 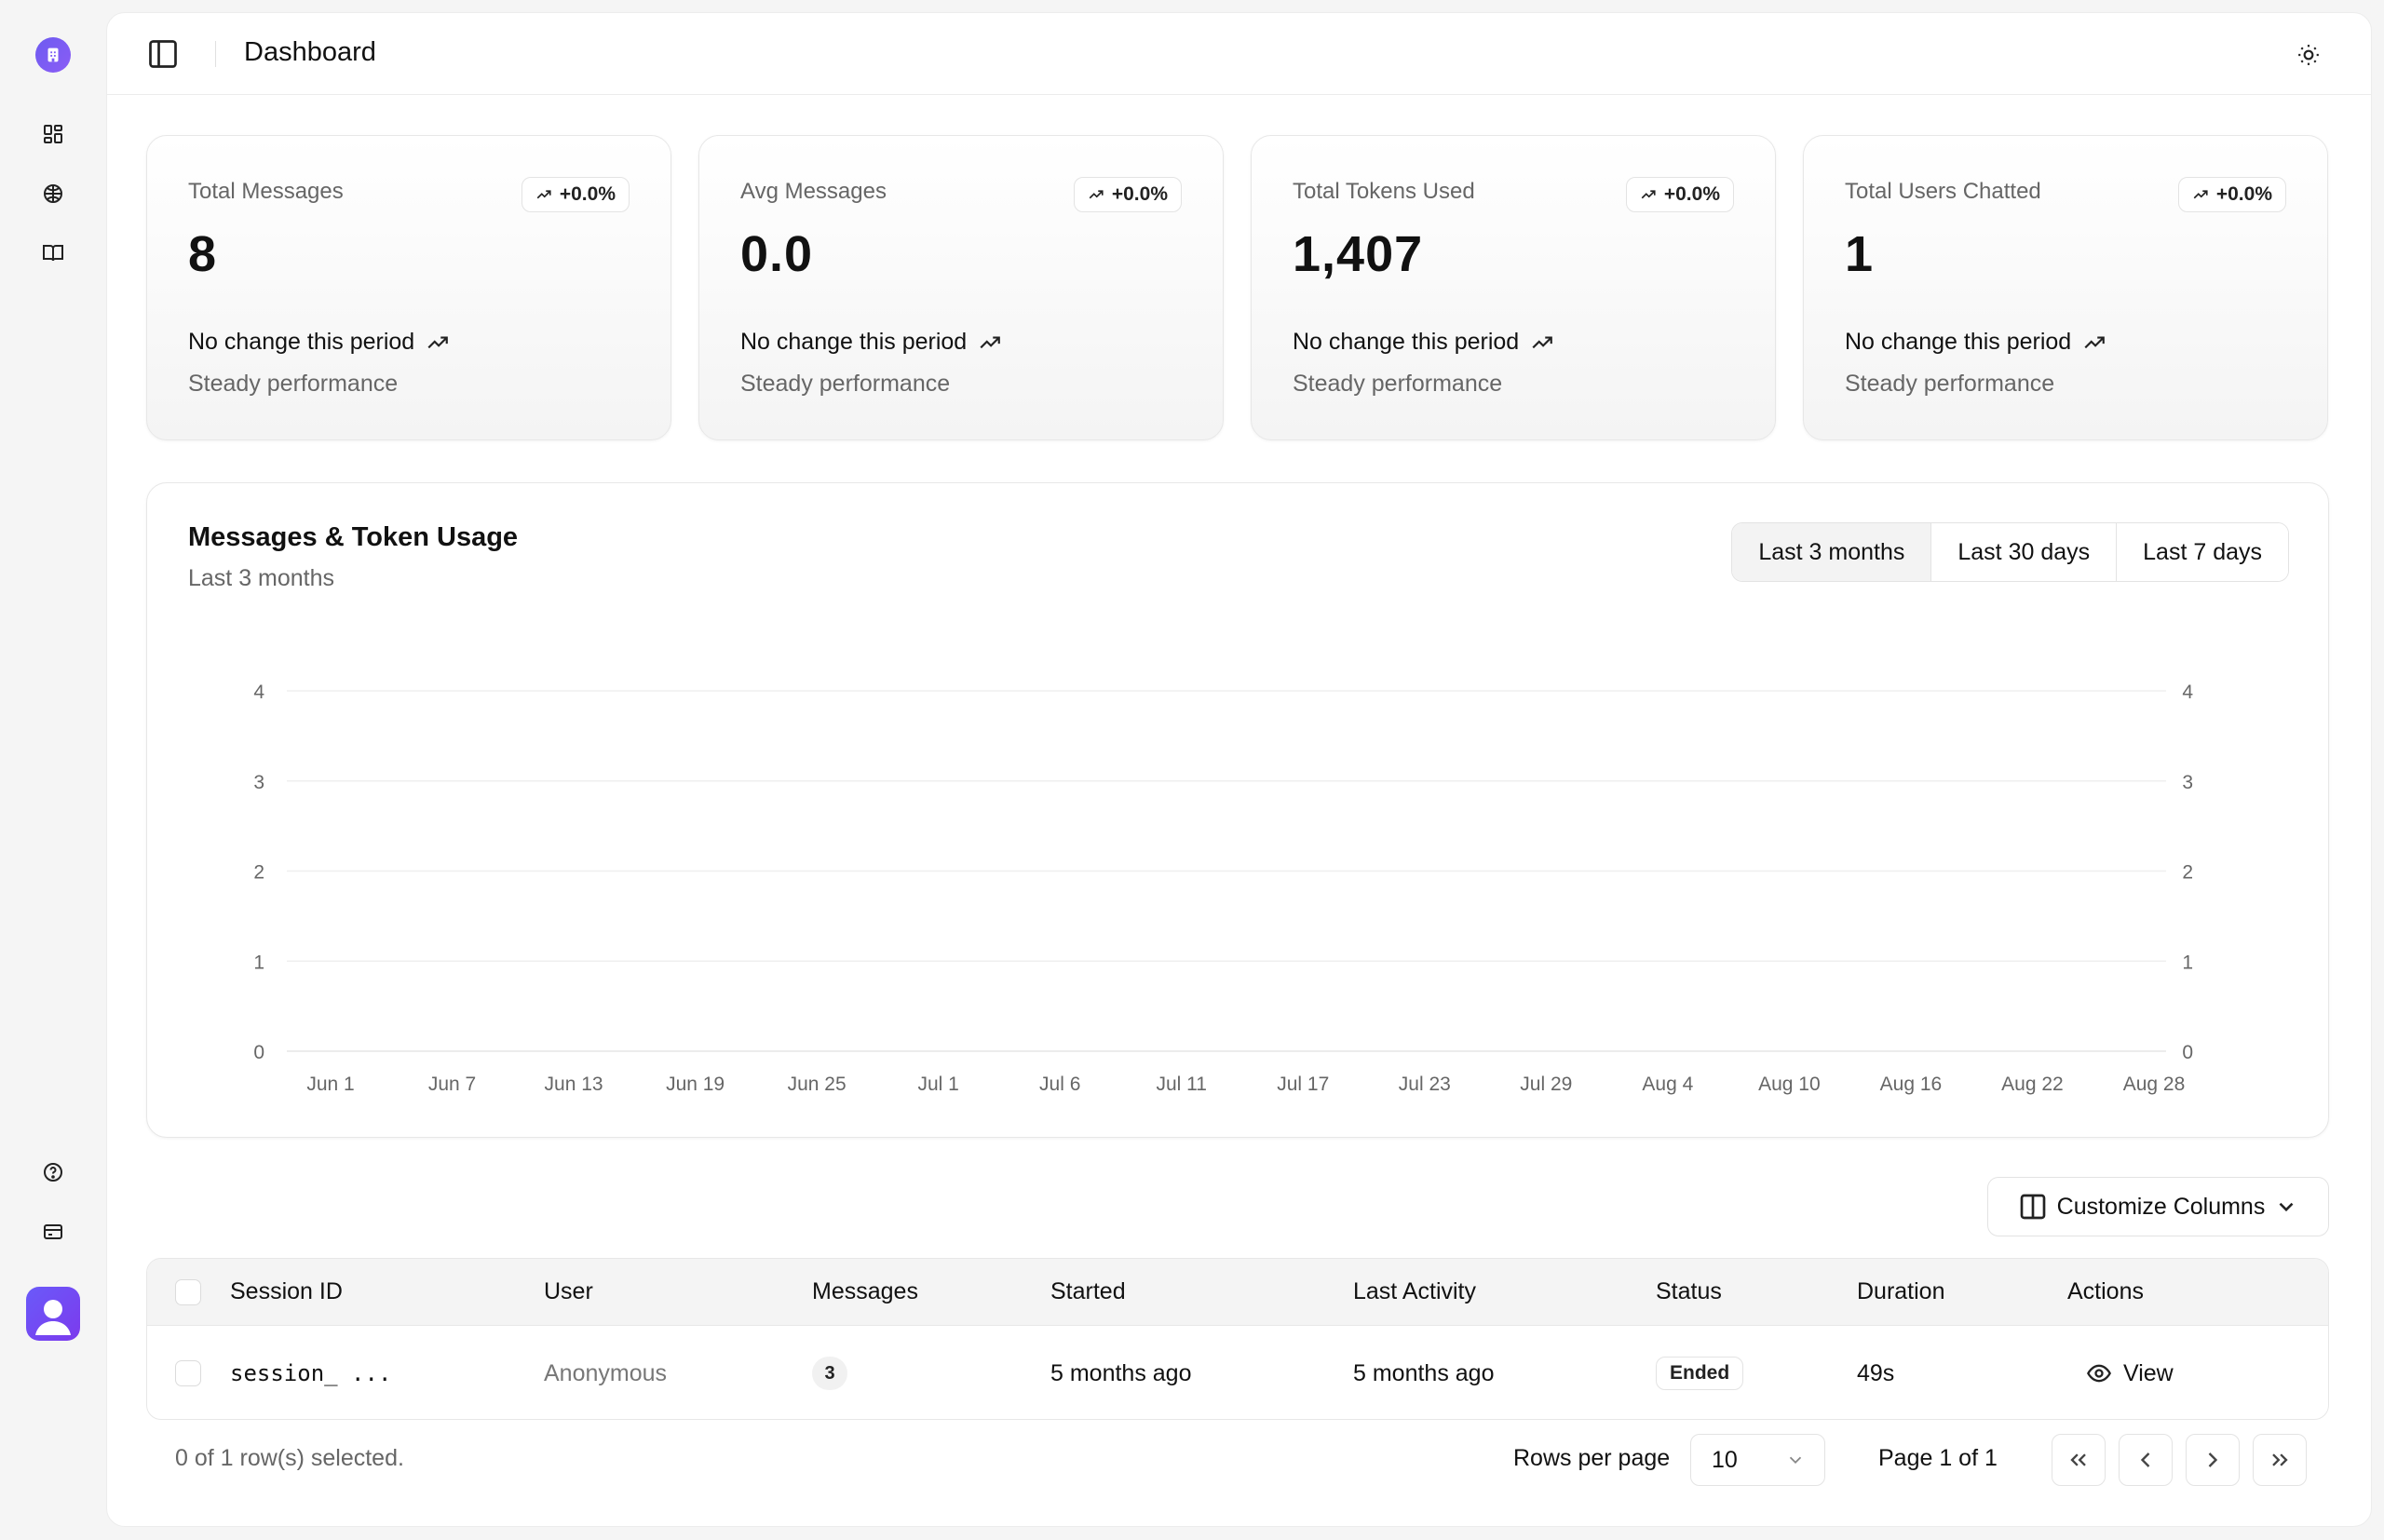 What do you see at coordinates (2187, 873) in the screenshot?
I see `y-right-tick-label: 2` at bounding box center [2187, 873].